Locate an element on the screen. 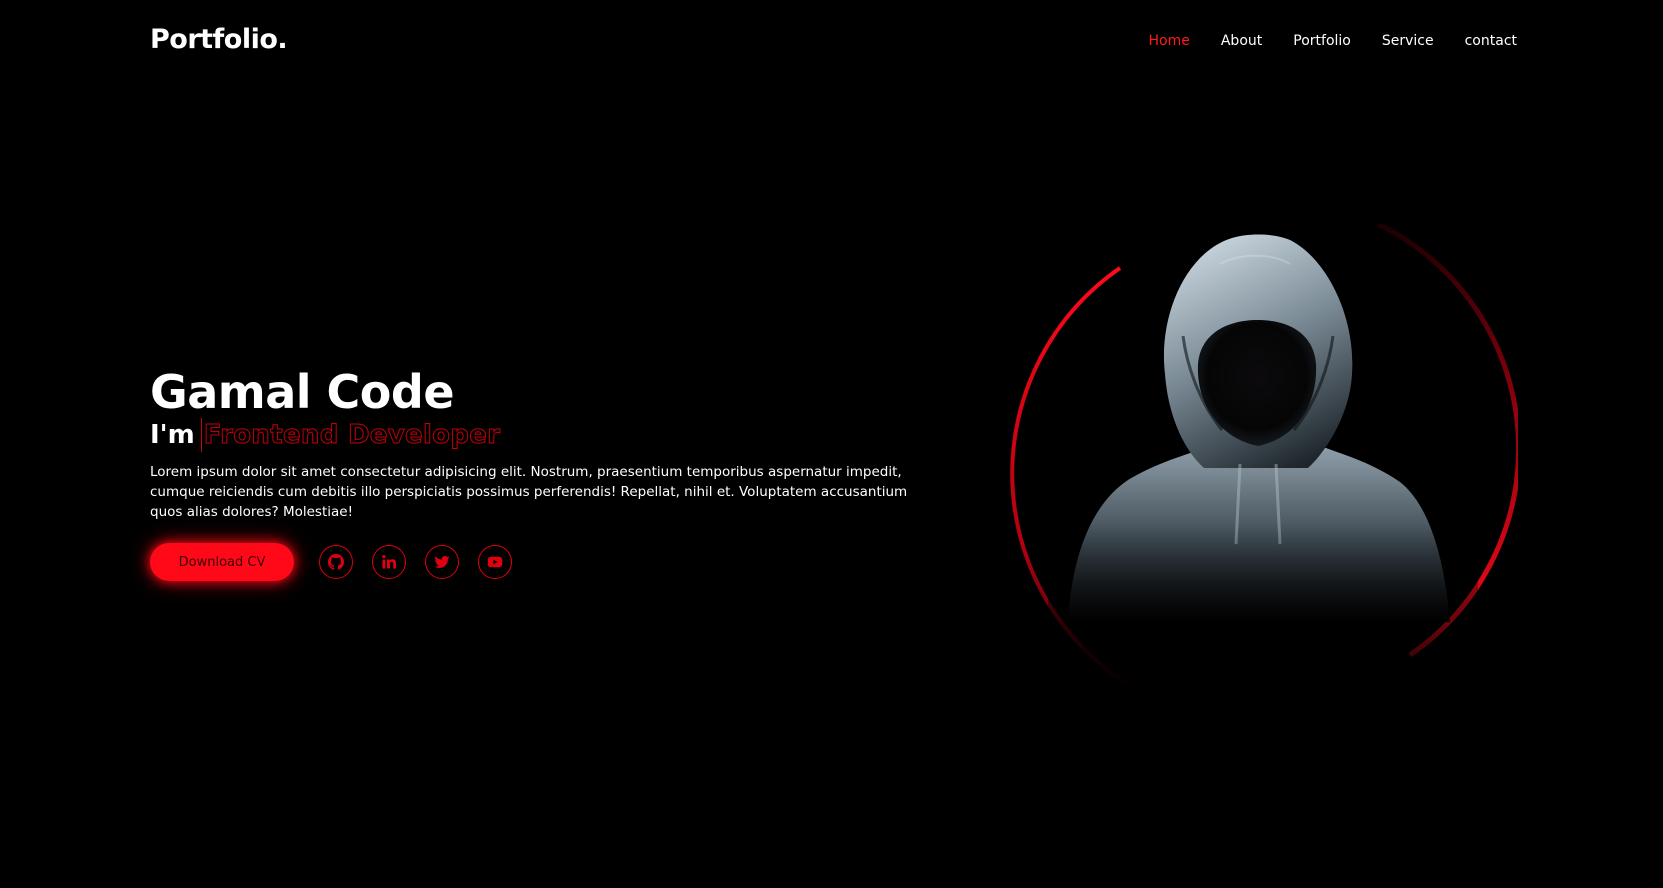 This screenshot has height=888, width=1663. linkedin-link is located at coordinates (389, 562).